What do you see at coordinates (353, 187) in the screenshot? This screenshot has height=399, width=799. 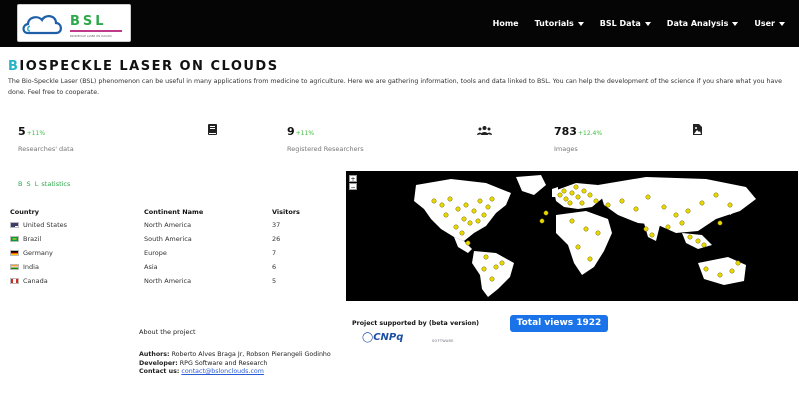 I see `map-zoom-out-button: −` at bounding box center [353, 187].